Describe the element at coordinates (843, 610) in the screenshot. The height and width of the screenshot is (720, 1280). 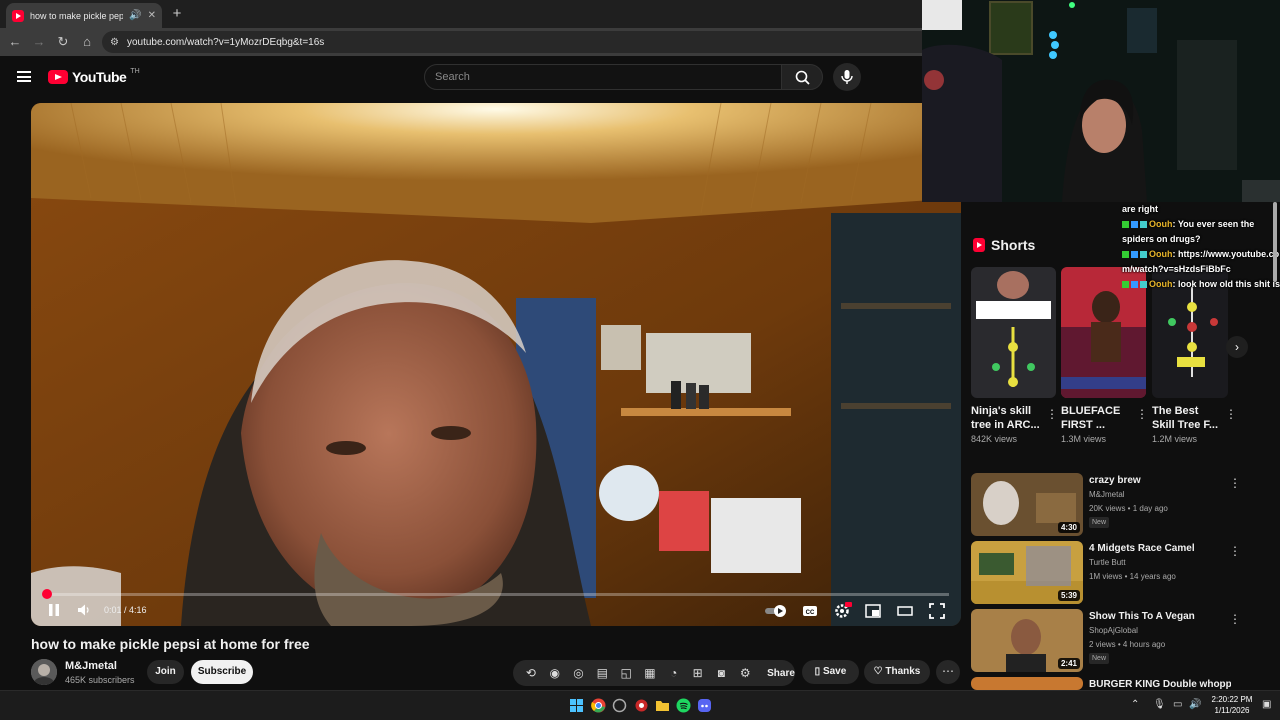
I see `settings-gear-icon` at that location.